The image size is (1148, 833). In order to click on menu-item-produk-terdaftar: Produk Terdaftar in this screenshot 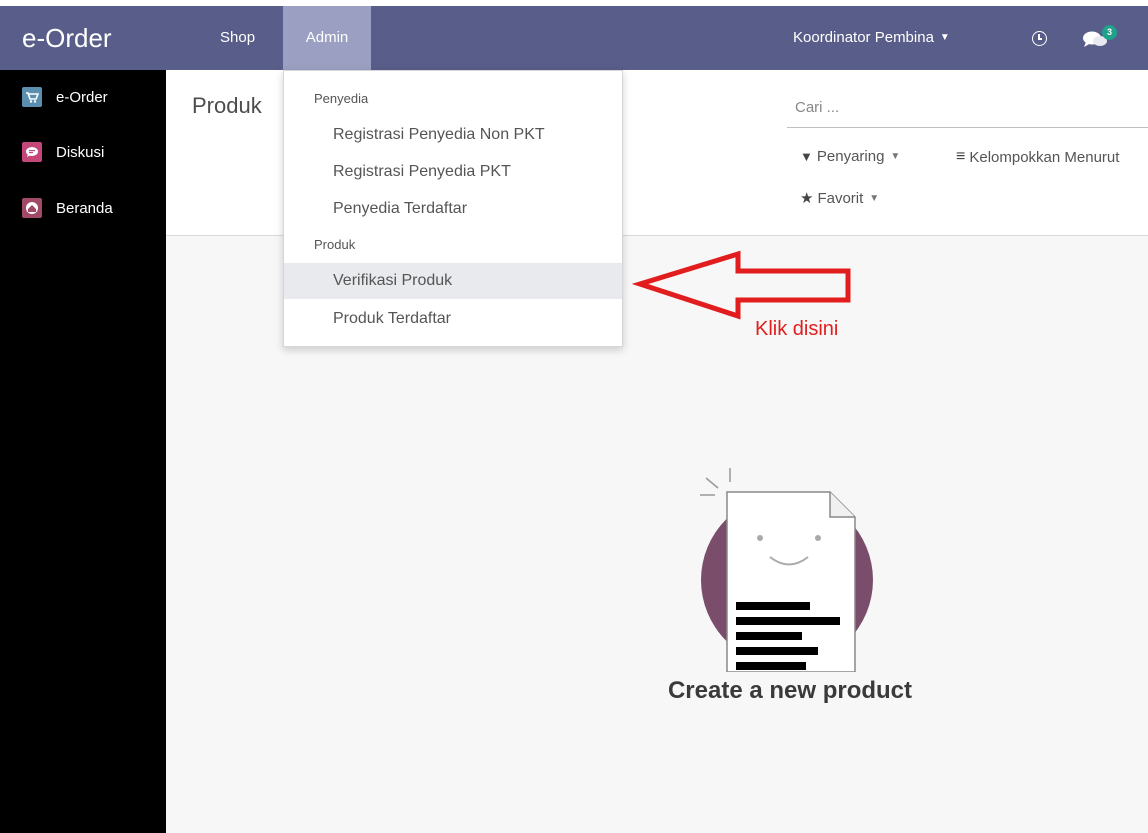, I will do `click(453, 319)`.